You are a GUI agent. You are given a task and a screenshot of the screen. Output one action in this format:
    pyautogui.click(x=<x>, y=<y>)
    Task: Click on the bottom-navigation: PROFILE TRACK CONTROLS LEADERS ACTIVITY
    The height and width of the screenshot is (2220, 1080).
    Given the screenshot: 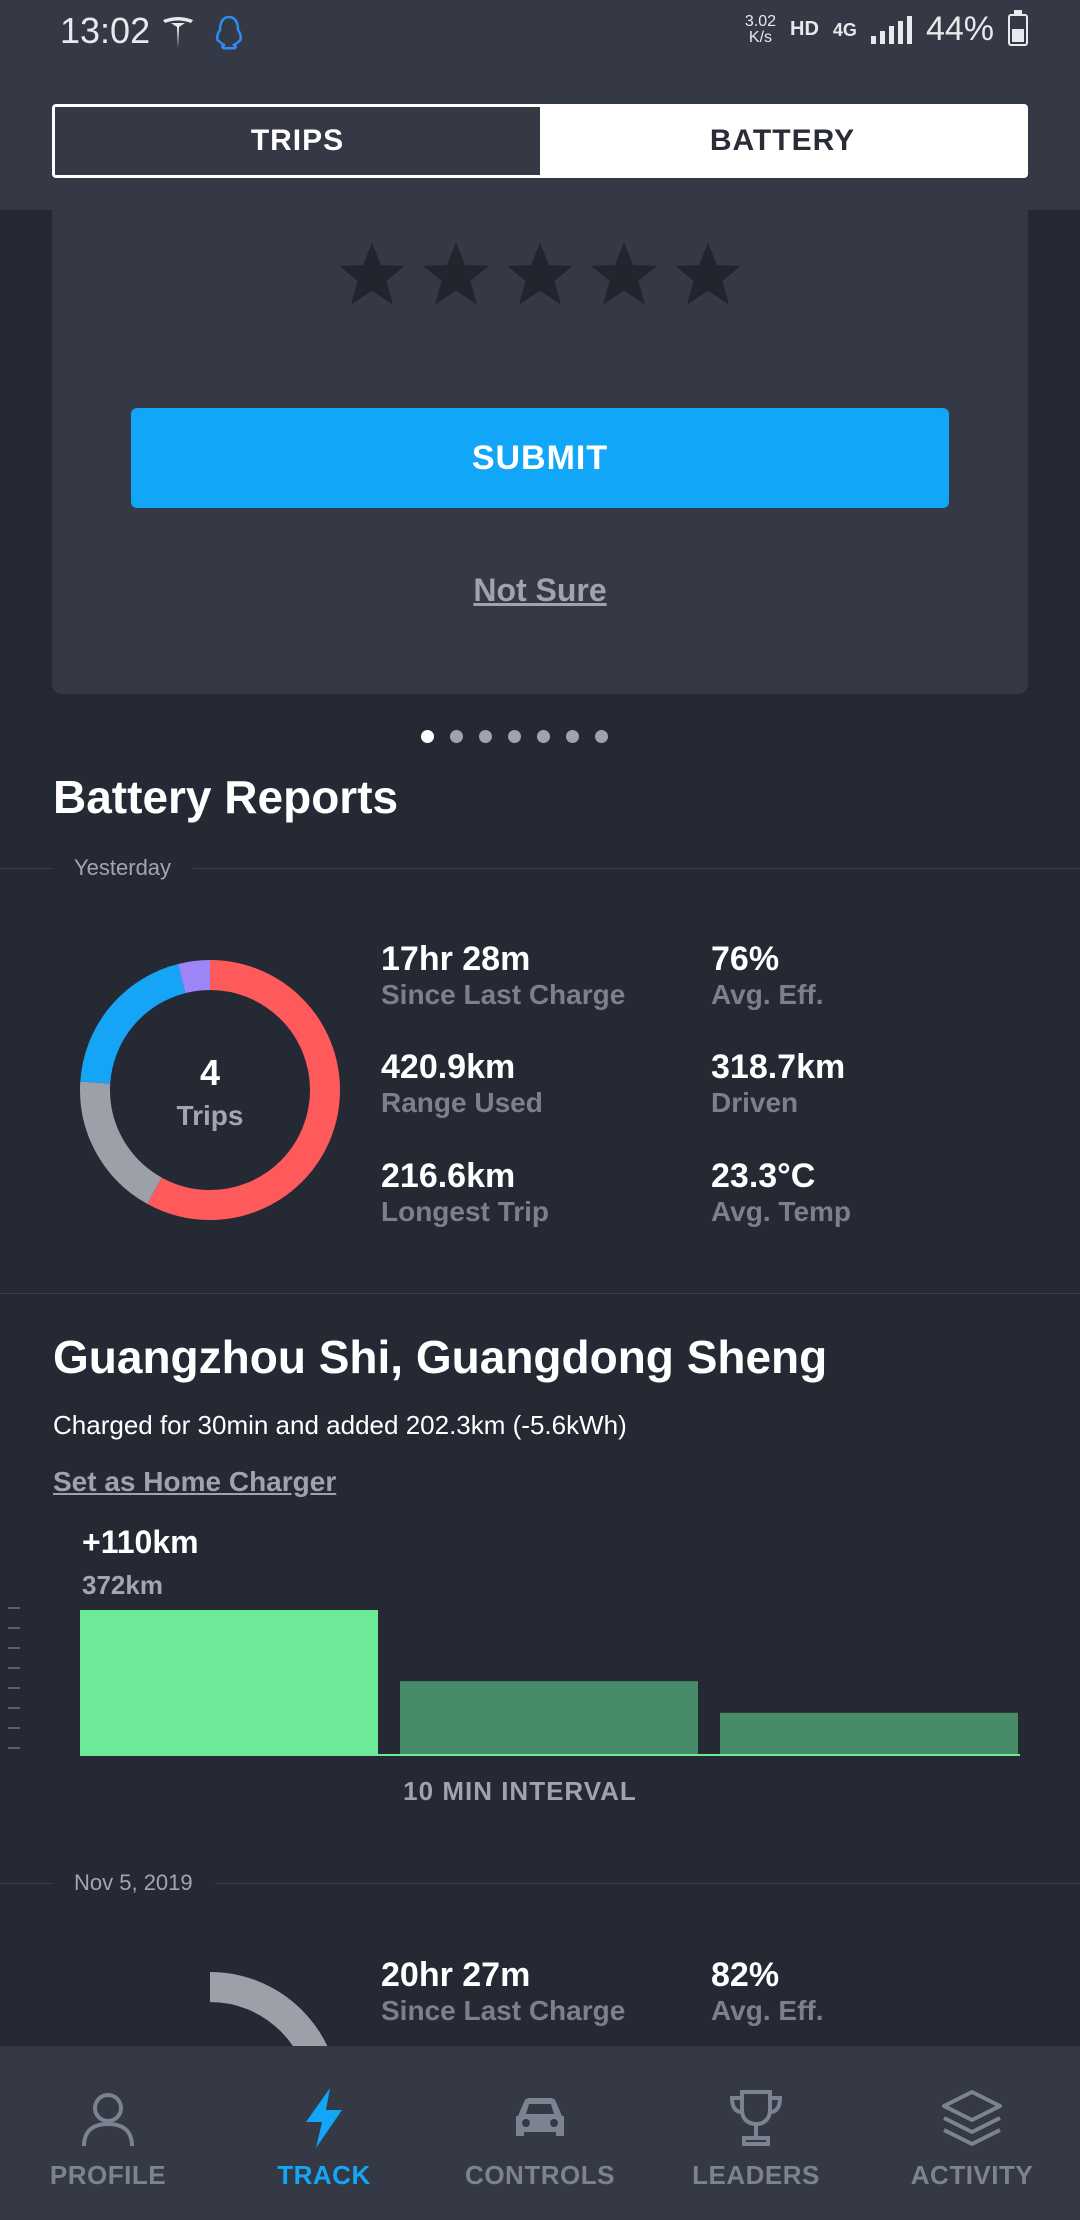 What is the action you would take?
    pyautogui.click(x=540, y=2133)
    